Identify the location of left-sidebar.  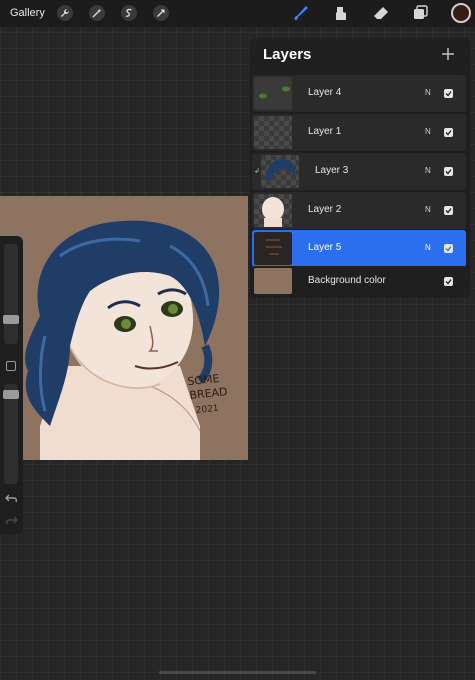
(11, 385).